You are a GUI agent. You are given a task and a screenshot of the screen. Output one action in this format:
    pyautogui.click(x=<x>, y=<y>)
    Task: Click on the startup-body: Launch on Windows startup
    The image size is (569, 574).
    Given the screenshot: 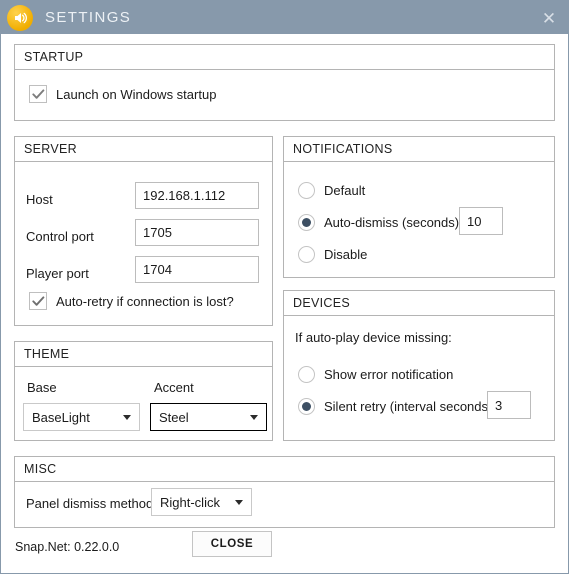 What is the action you would take?
    pyautogui.click(x=284, y=95)
    